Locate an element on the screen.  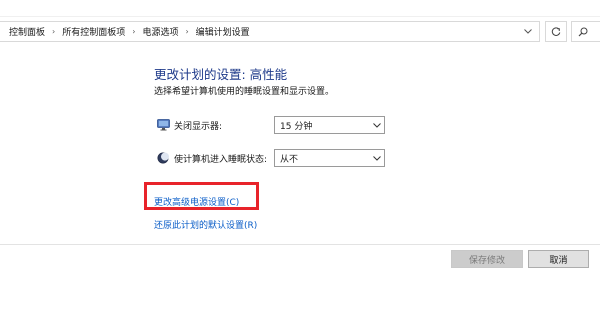
breadcrumb-label: 编辑计划设置 is located at coordinates (222, 33).